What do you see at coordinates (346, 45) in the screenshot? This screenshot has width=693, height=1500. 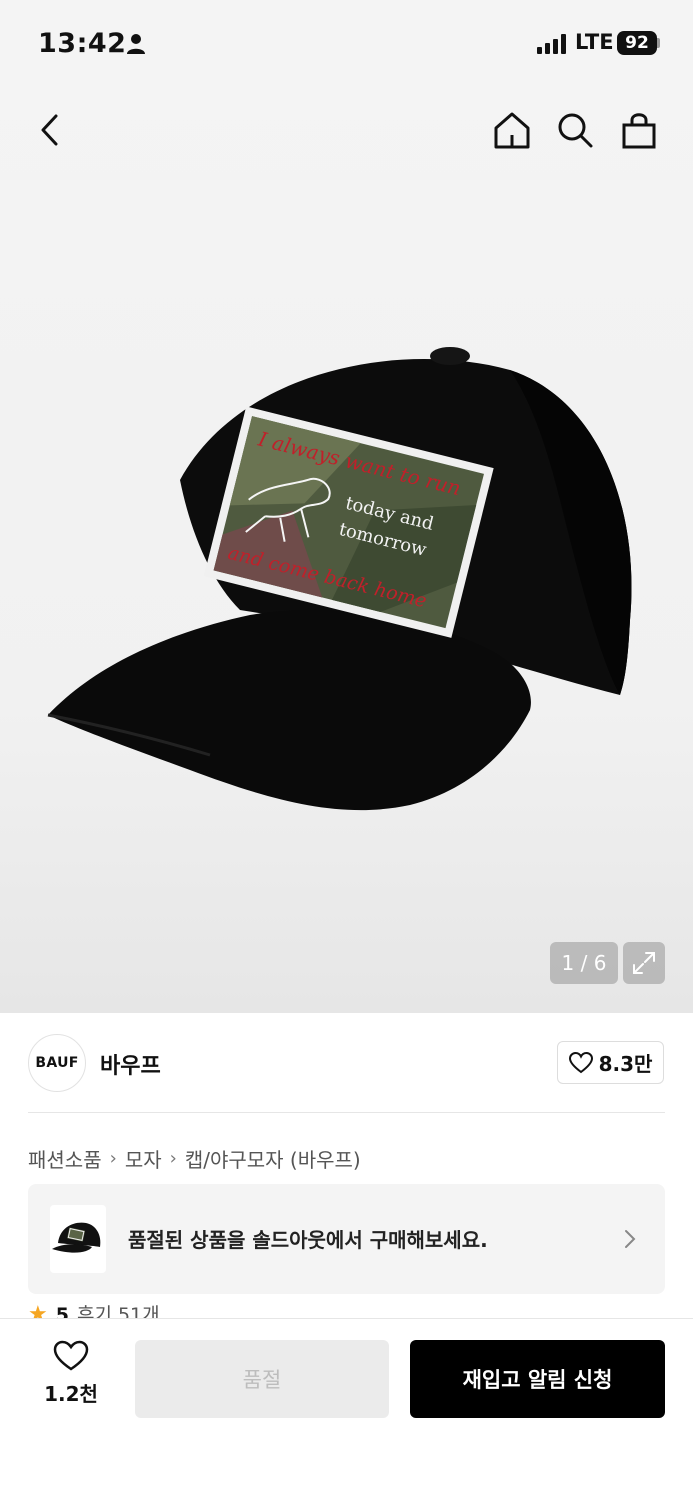 I see `status-bar: 13:42 LTE 92` at bounding box center [346, 45].